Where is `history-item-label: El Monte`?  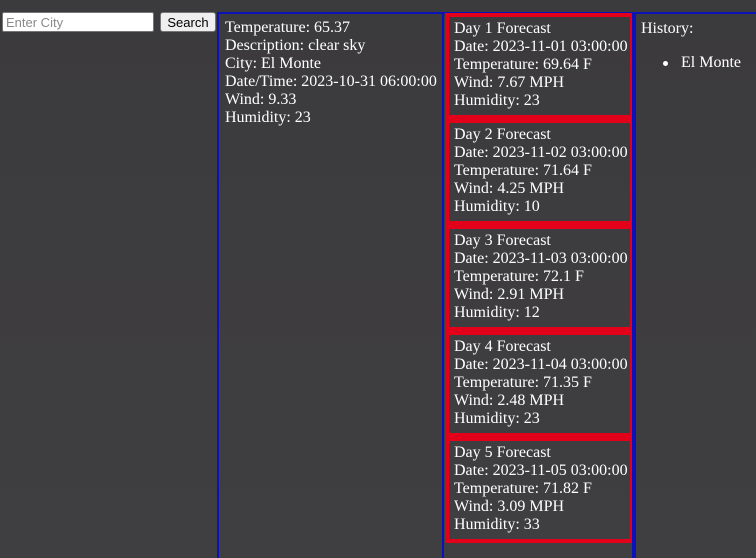 history-item-label: El Monte is located at coordinates (711, 62).